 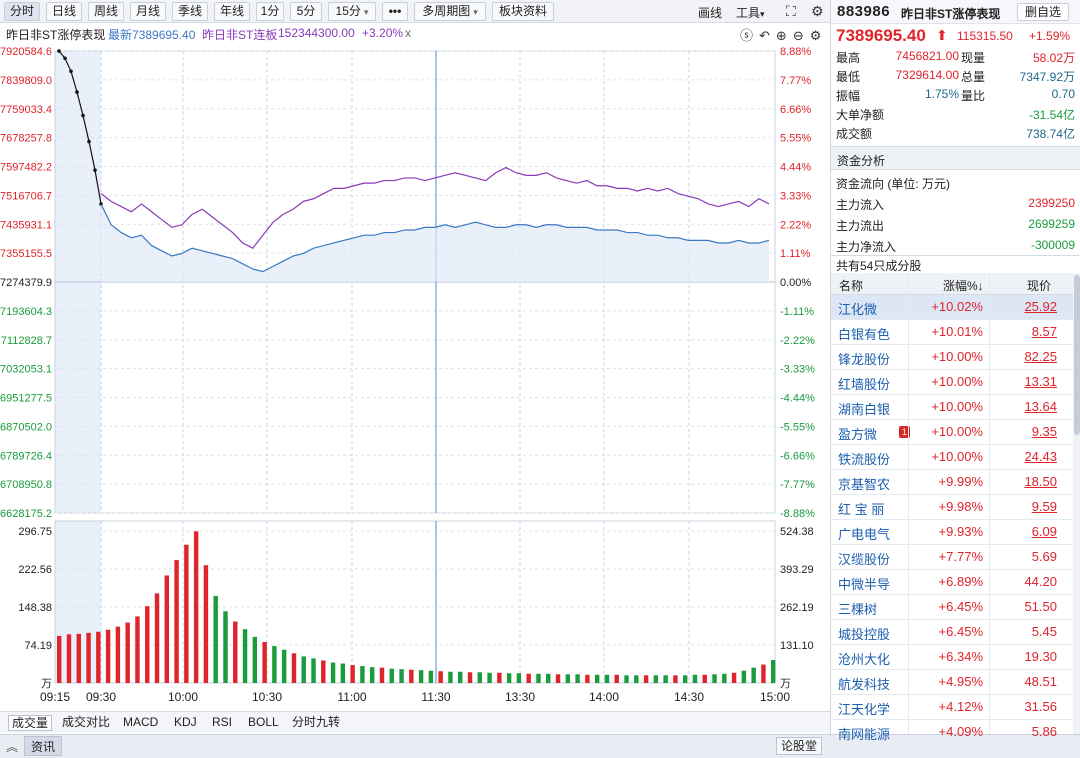 What do you see at coordinates (952, 732) in the screenshot?
I see `table-row: 南网能源 +4.09% 5.86` at bounding box center [952, 732].